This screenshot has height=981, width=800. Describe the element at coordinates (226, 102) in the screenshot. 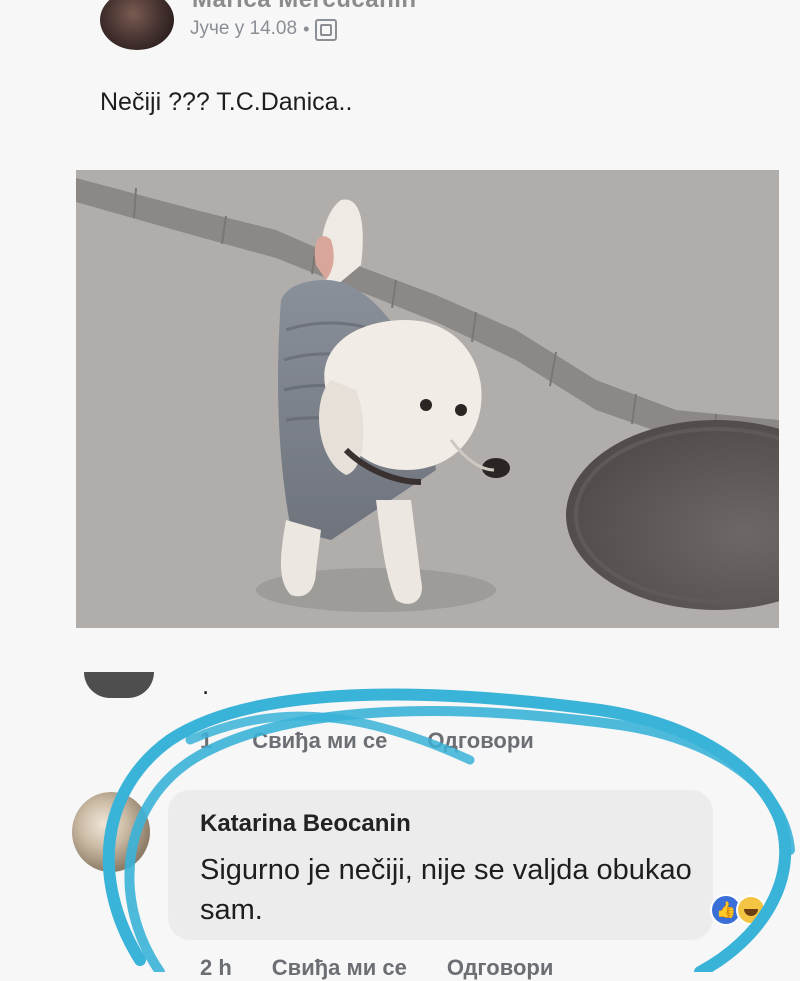

I see `post-text: Nečiji ??? T.C.Danica..` at that location.